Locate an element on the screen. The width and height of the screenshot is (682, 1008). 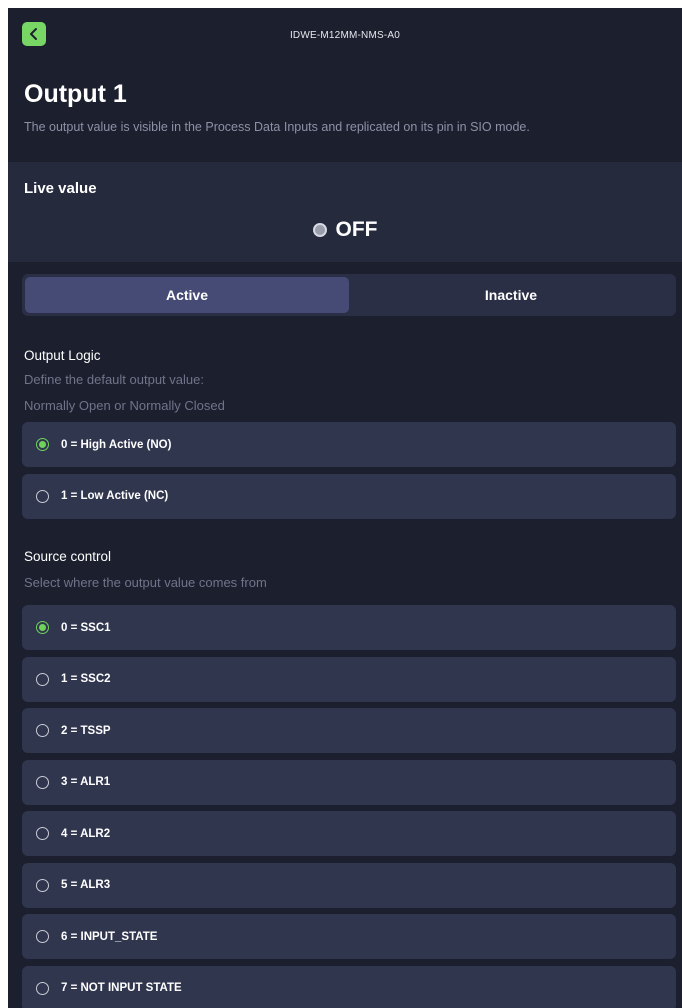
live-value-state: OFF is located at coordinates (356, 229).